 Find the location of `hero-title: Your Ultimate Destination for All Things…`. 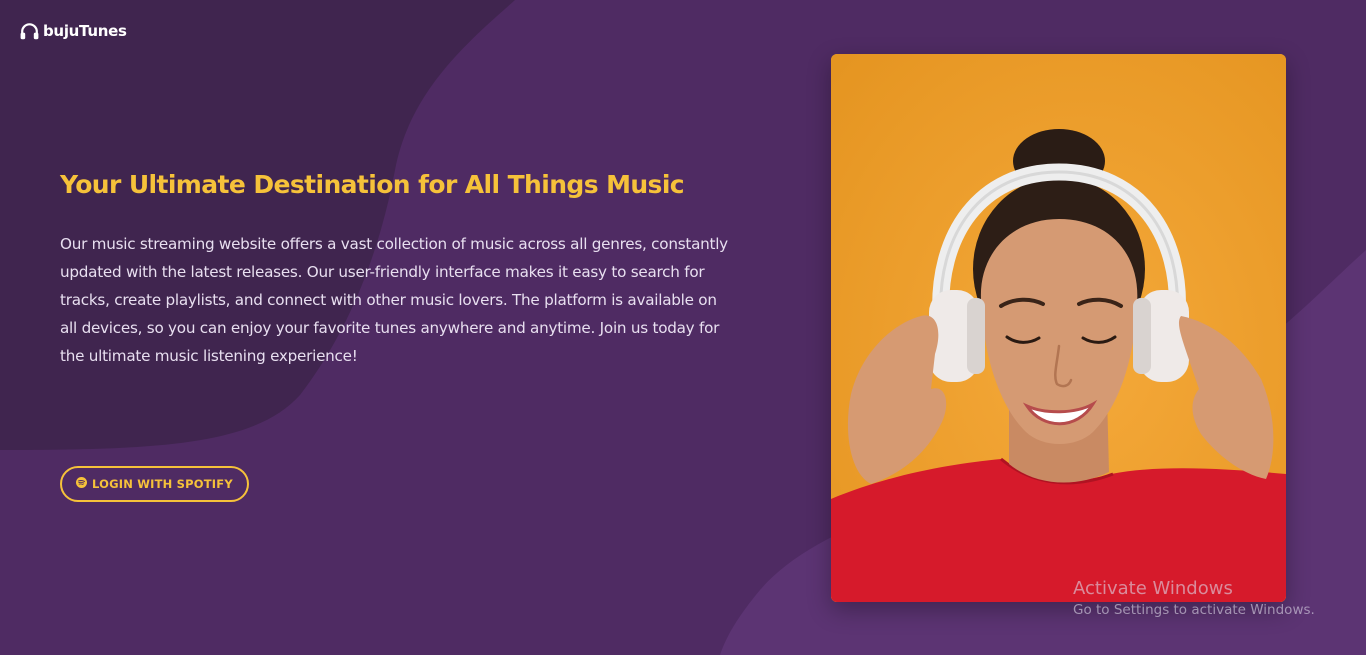

hero-title: Your Ultimate Destination for All Things… is located at coordinates (372, 184).